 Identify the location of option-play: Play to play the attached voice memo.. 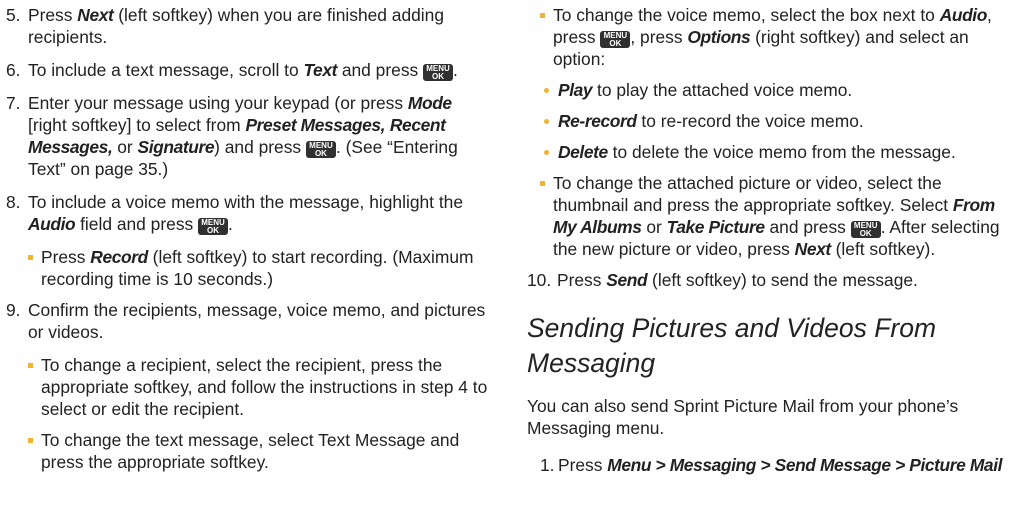
(772, 90).